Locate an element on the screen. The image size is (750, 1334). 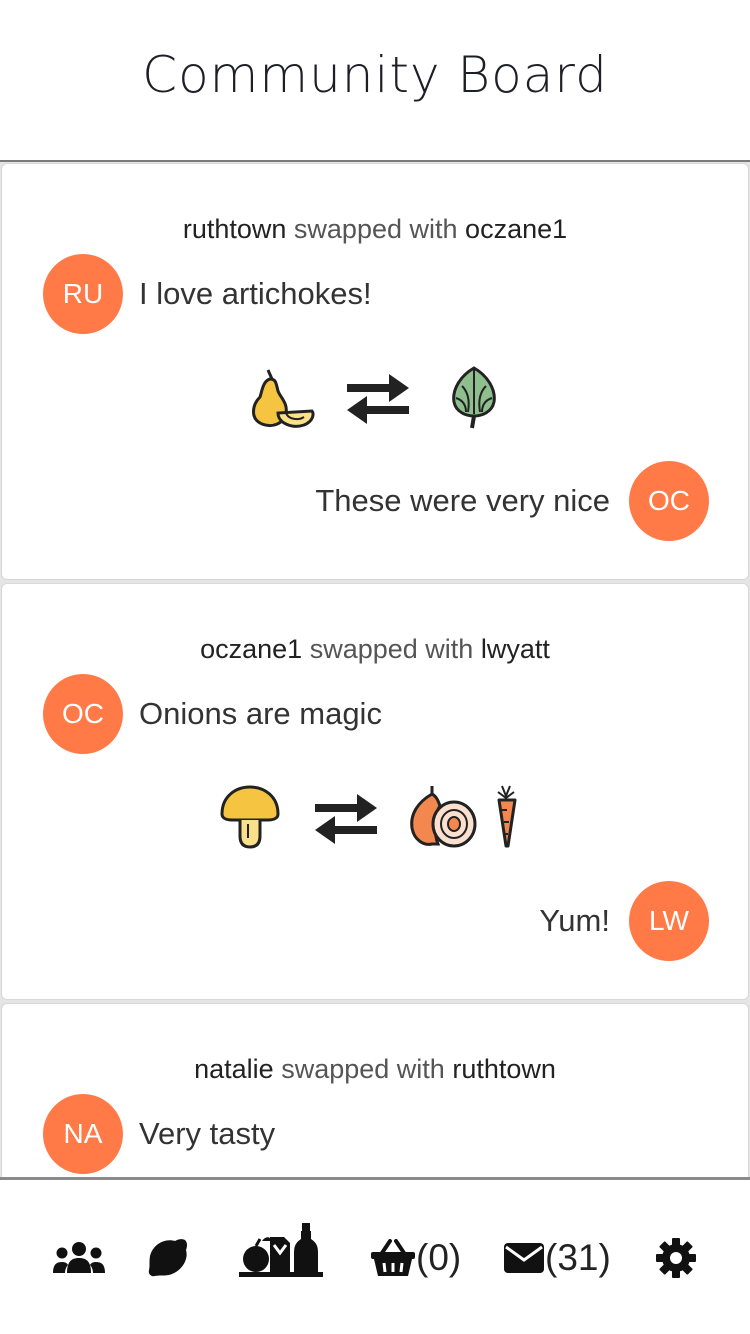
app-header: Community Board is located at coordinates (375, 81).